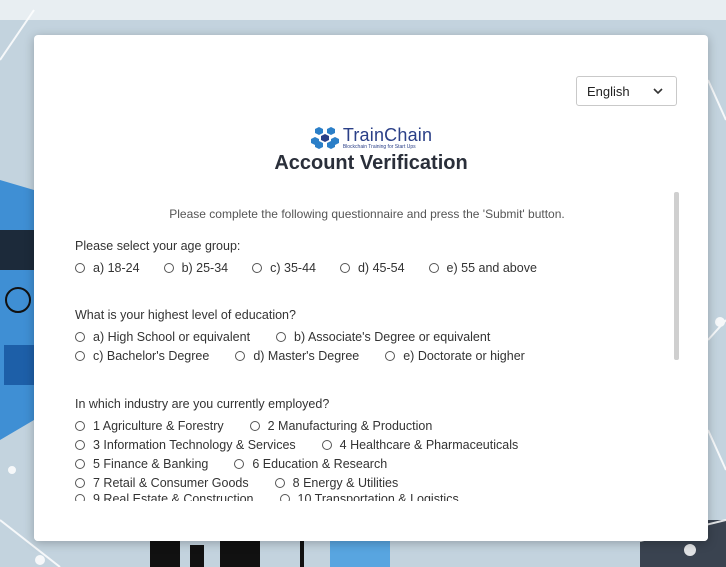 Image resolution: width=726 pixels, height=567 pixels. What do you see at coordinates (158, 246) in the screenshot?
I see `question-label: Please select your age group:` at bounding box center [158, 246].